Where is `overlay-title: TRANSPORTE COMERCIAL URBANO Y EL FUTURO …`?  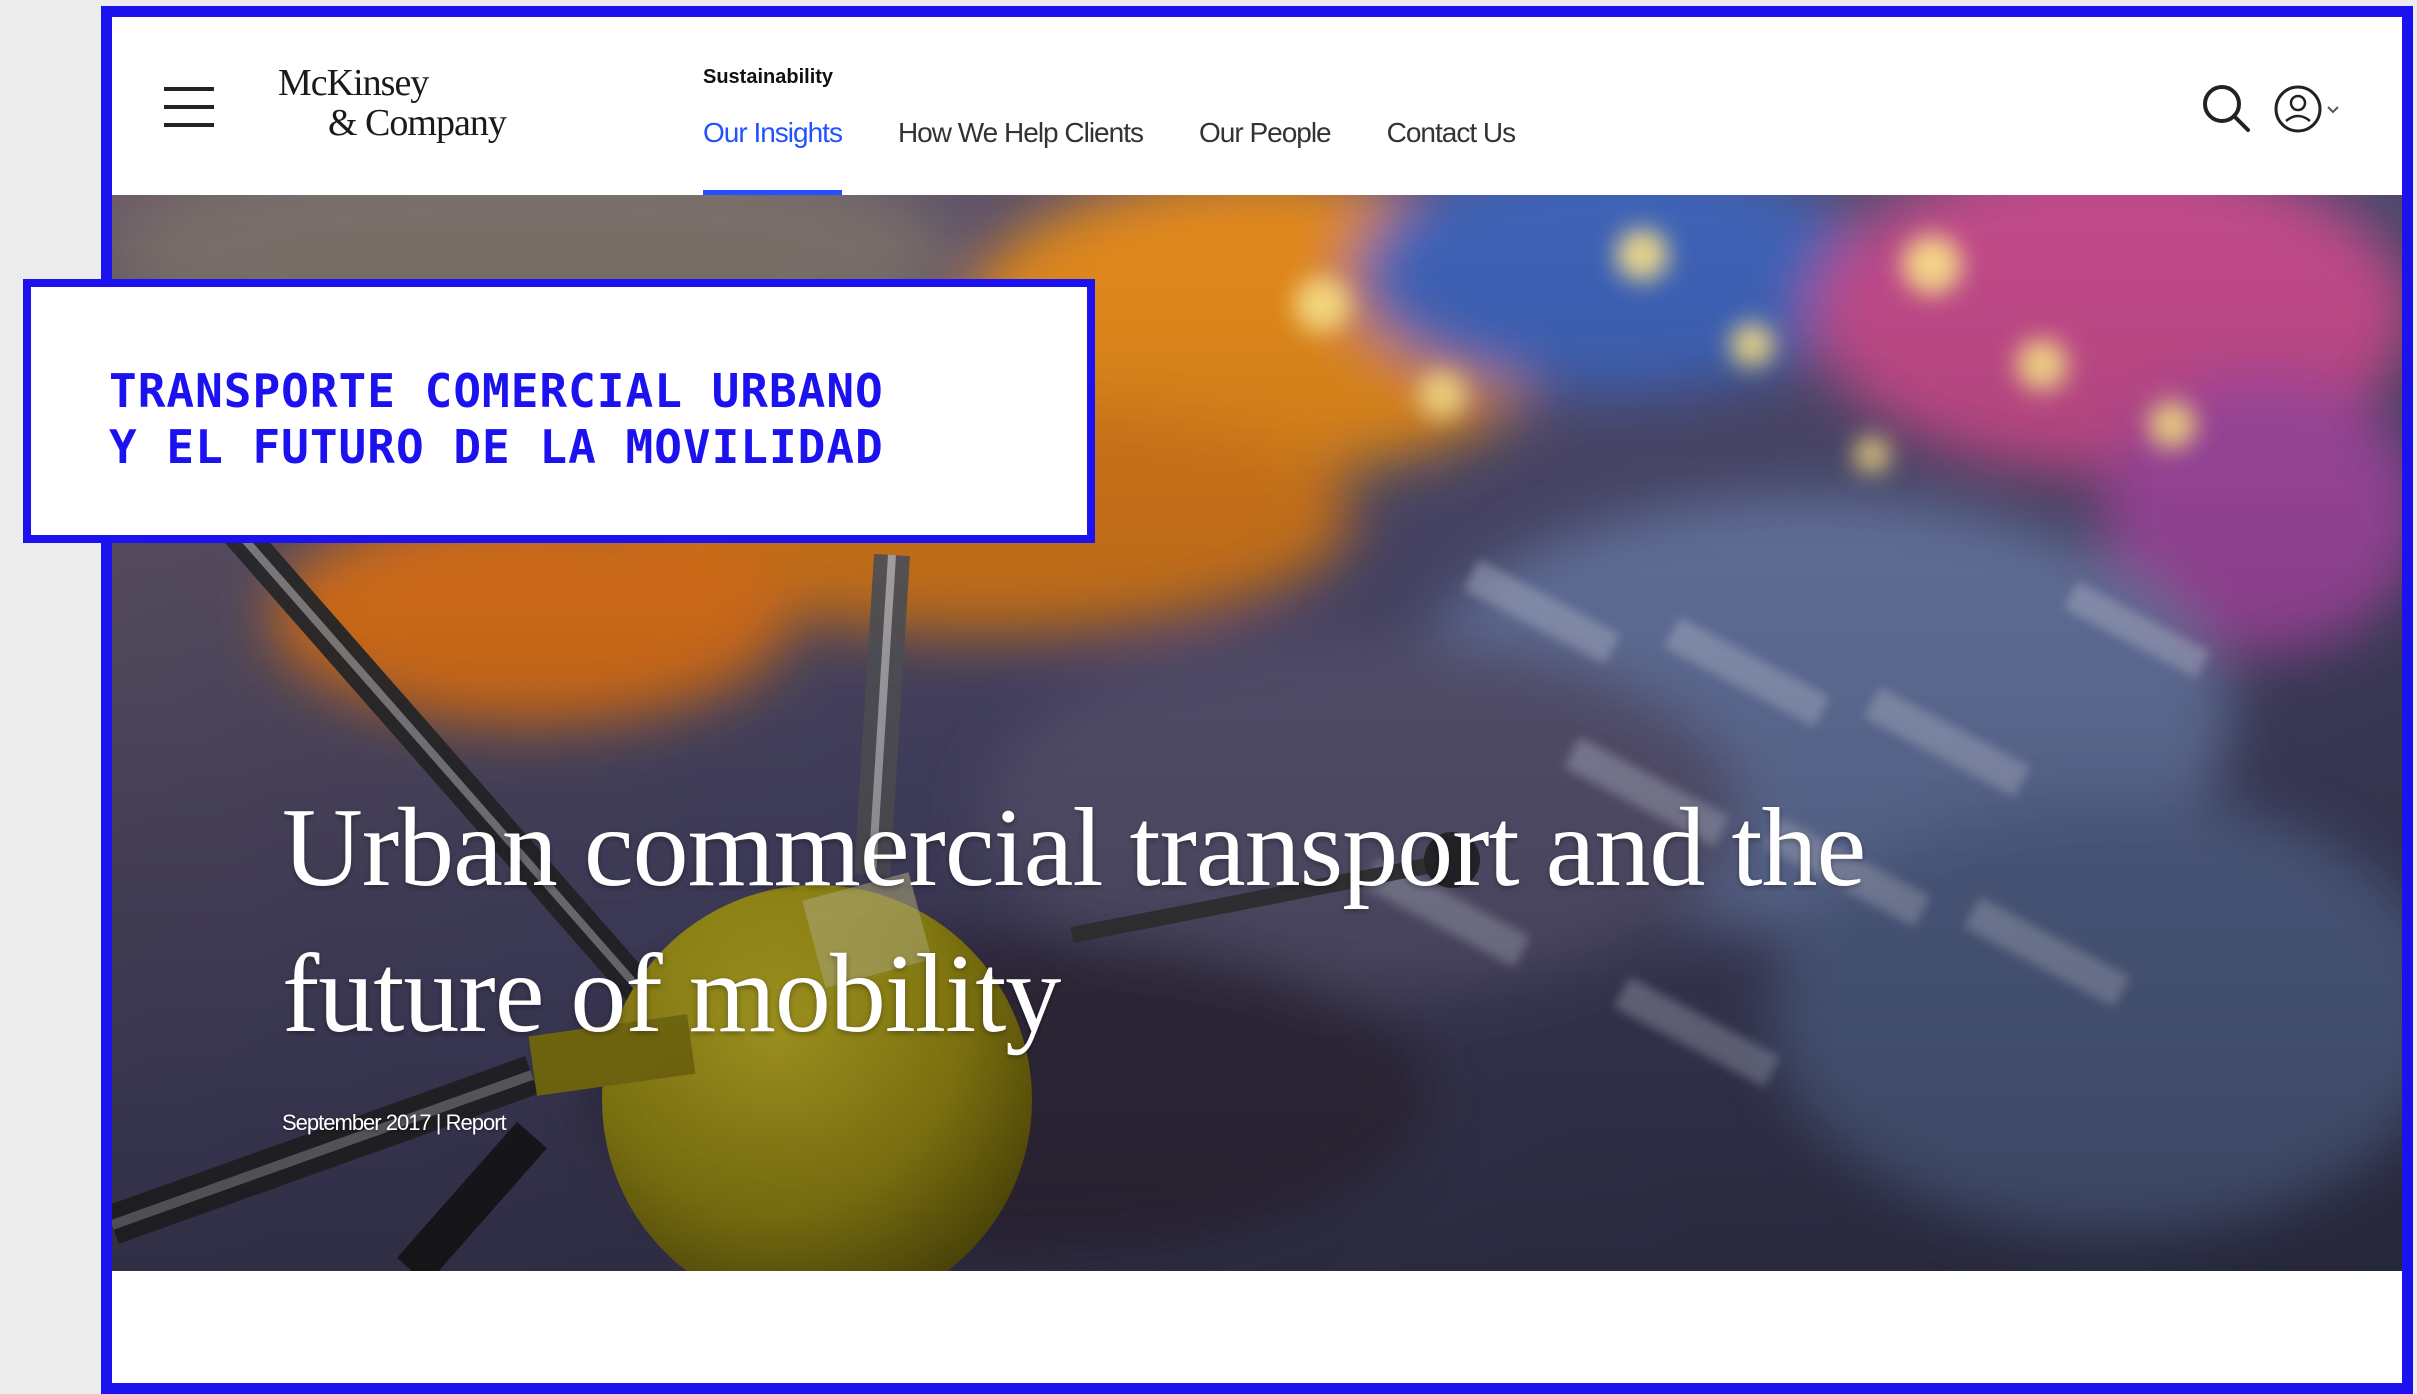
overlay-title: TRANSPORTE COMERCIAL URBANO Y EL FUTURO … is located at coordinates (496, 419).